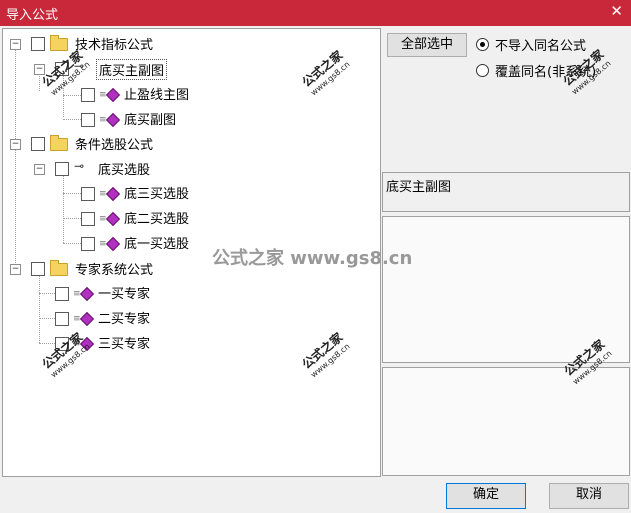  What do you see at coordinates (482, 70) in the screenshot?
I see `radio-overwrite` at bounding box center [482, 70].